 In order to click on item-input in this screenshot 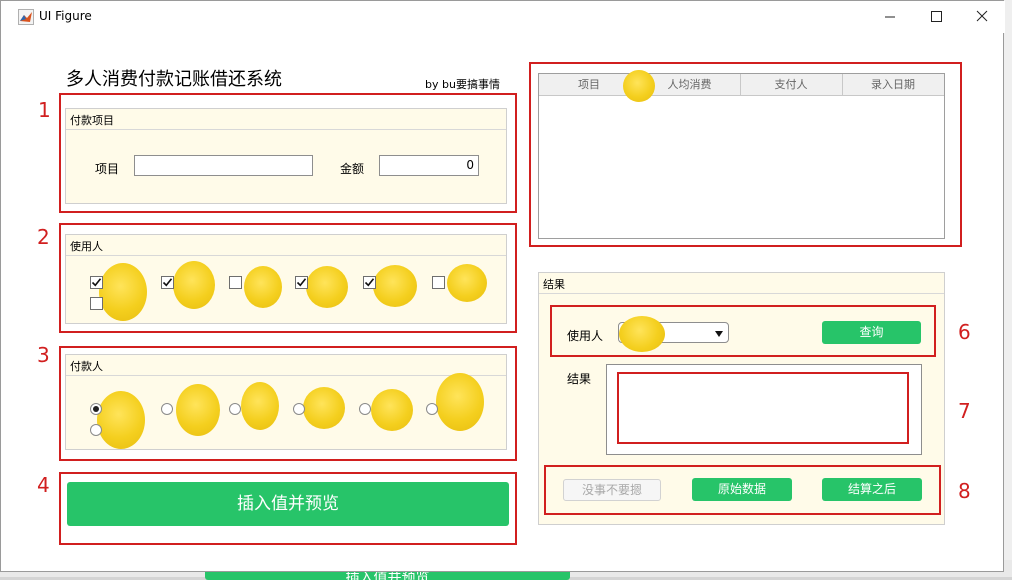, I will do `click(223, 165)`.